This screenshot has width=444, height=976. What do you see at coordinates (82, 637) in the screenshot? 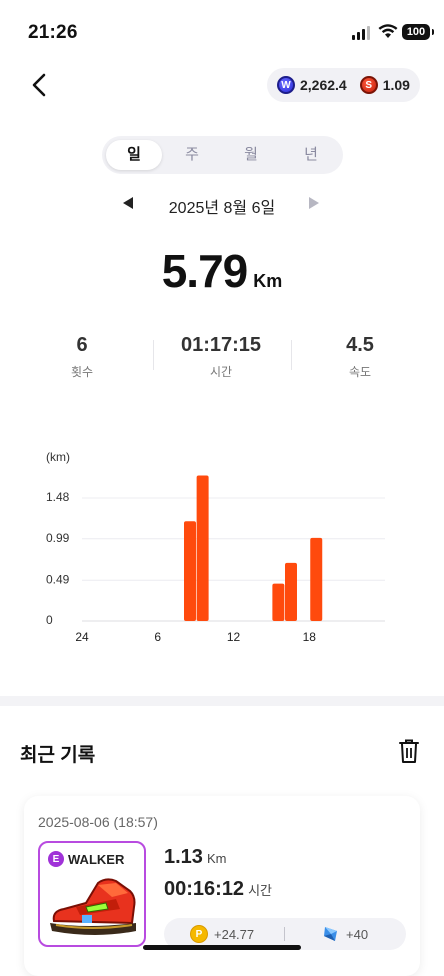
I see `x-tick-label: 24` at bounding box center [82, 637].